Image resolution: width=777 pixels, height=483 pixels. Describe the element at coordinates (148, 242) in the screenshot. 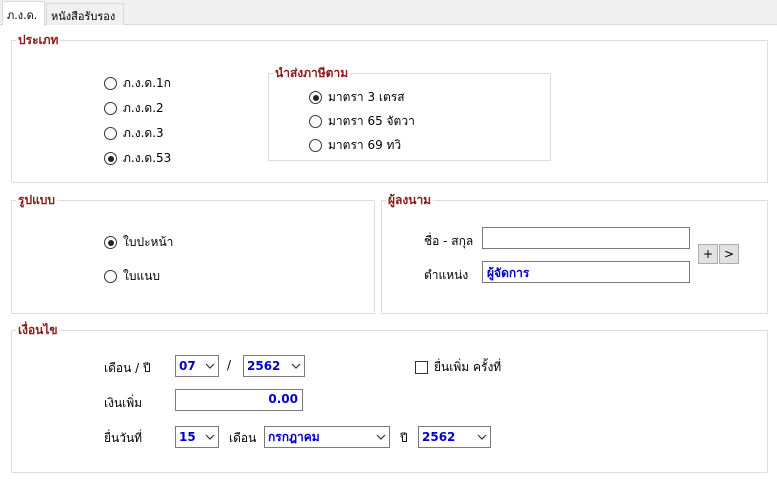

I see `radio-label: ใบปะหน้า` at that location.